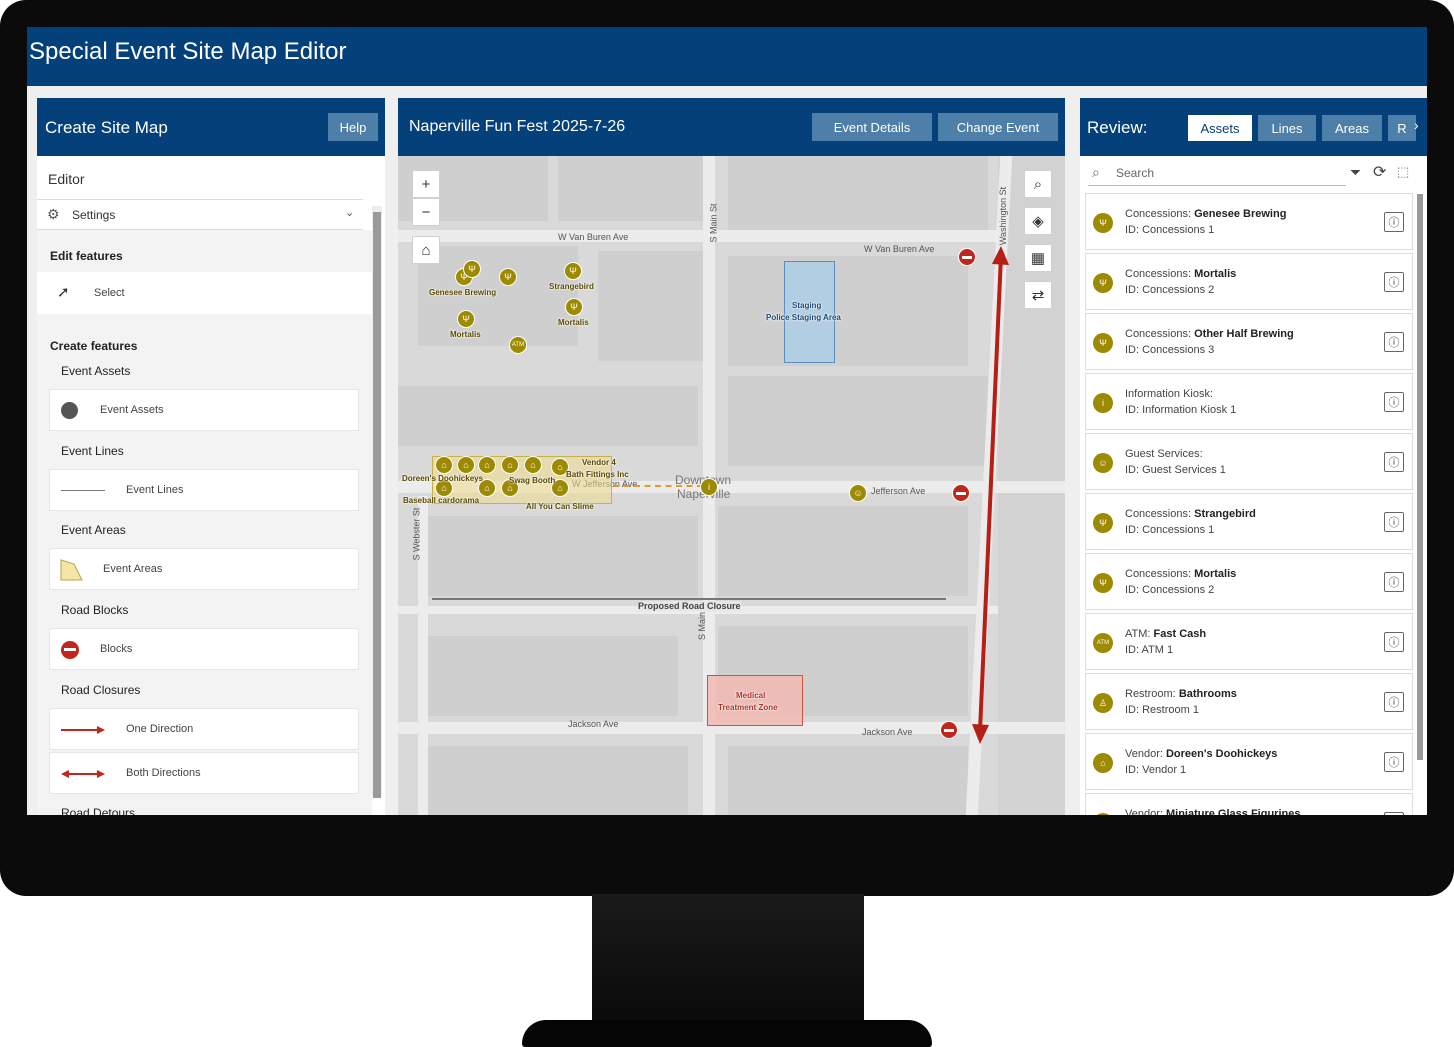 This screenshot has height=1047, width=1454. Describe the element at coordinates (1379, 172) in the screenshot. I see `refresh-icon: ⟳` at that location.